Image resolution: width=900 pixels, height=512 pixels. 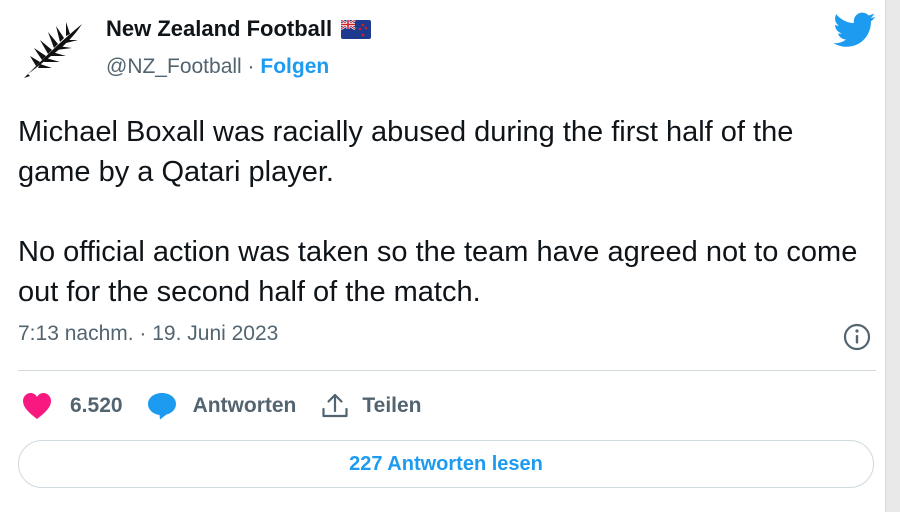 I want to click on tweet-actions: 6.520 Antworten Teilen, so click(x=234, y=406).